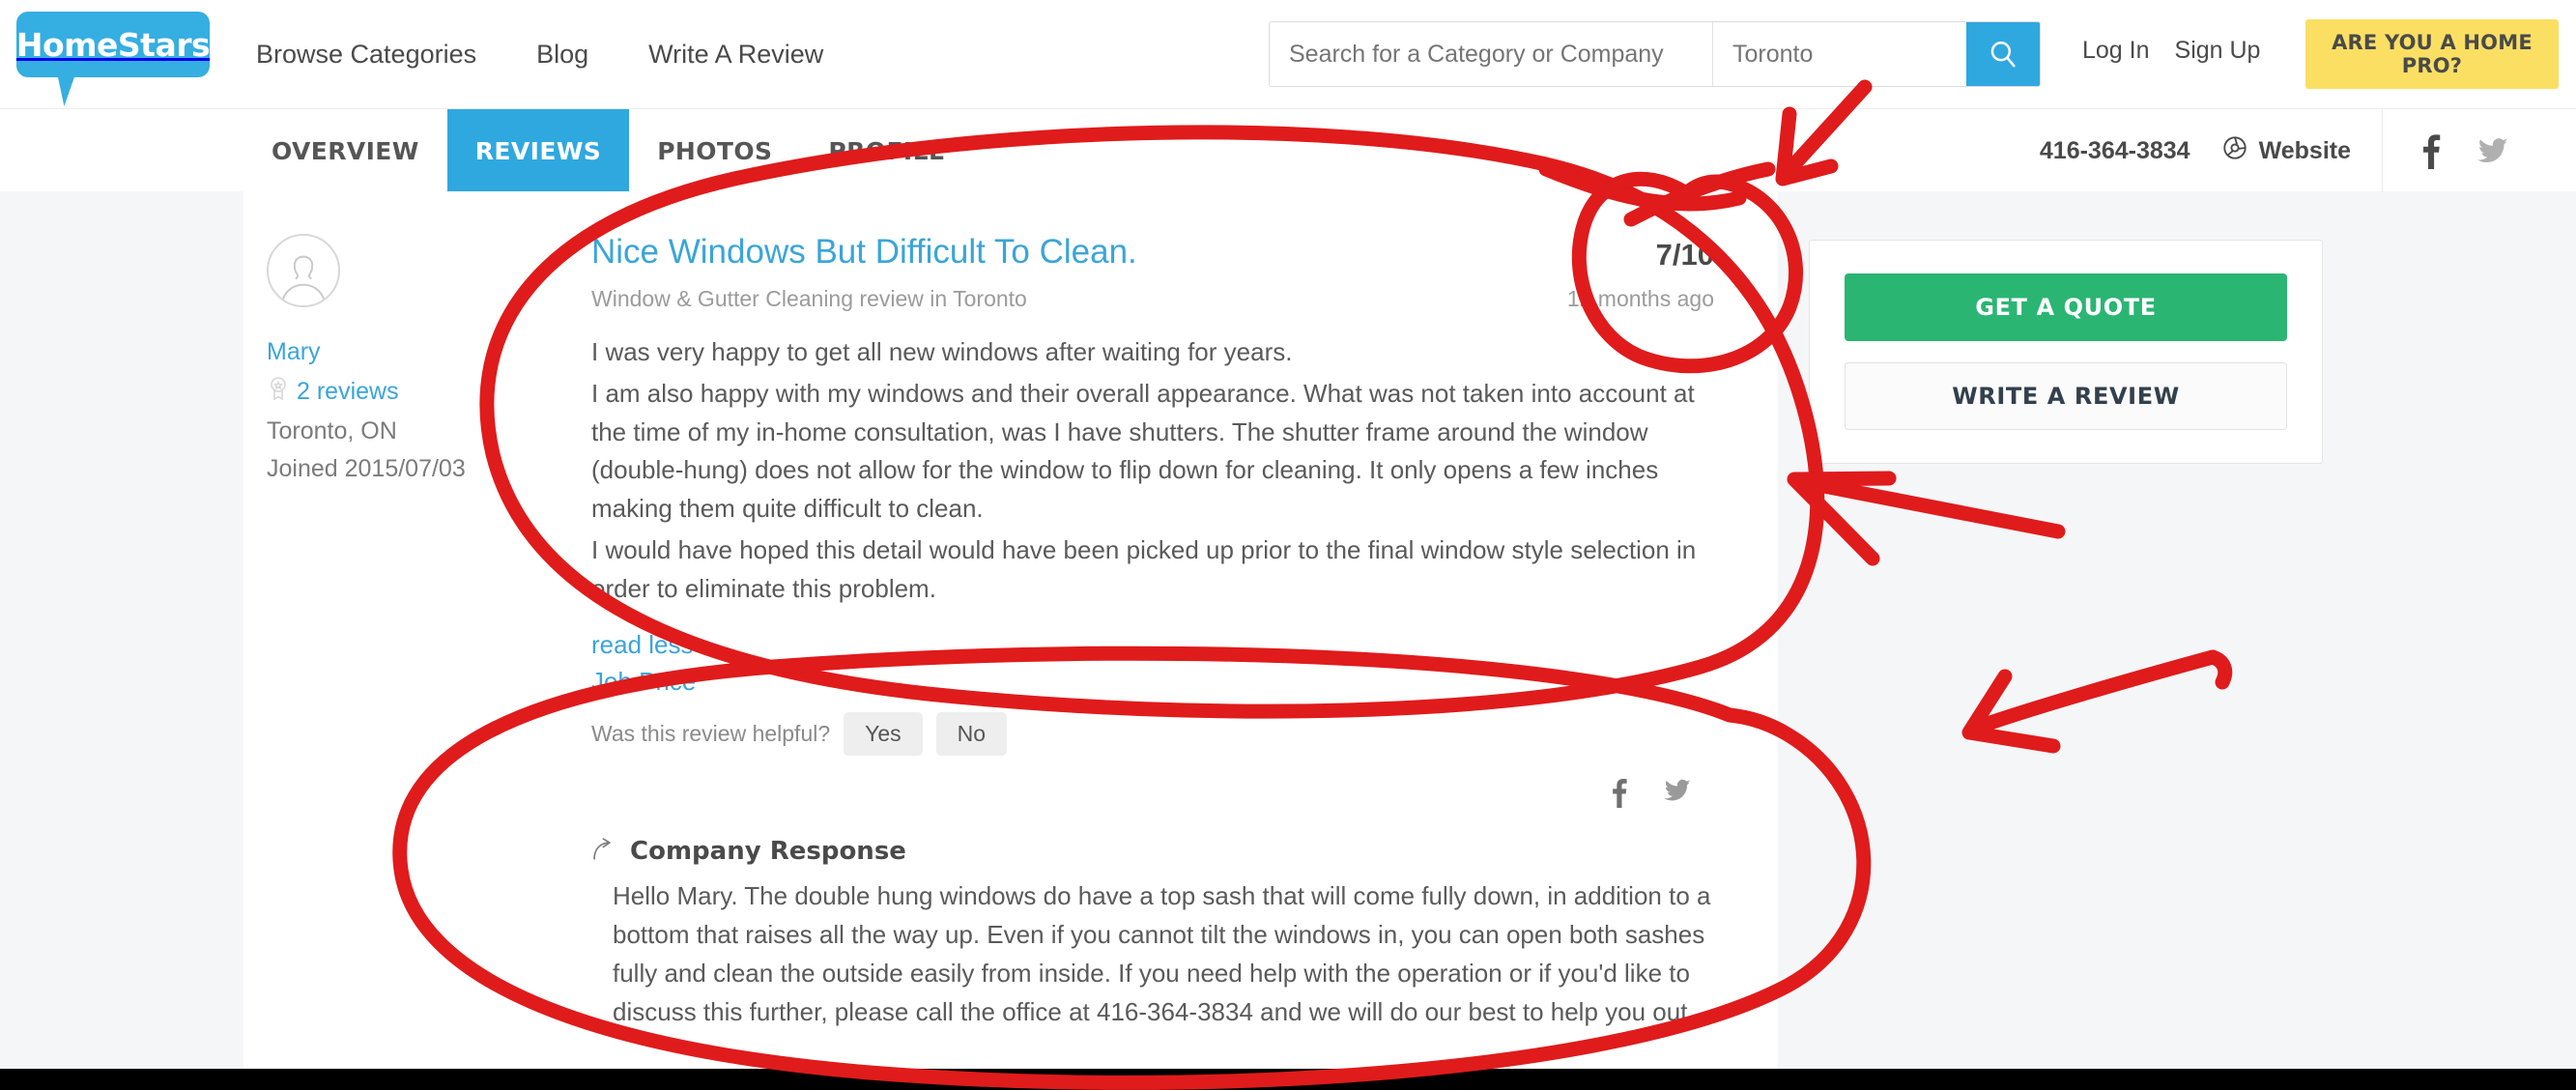 The width and height of the screenshot is (2576, 1090). Describe the element at coordinates (1491, 54) in the screenshot. I see `search-category-input` at that location.